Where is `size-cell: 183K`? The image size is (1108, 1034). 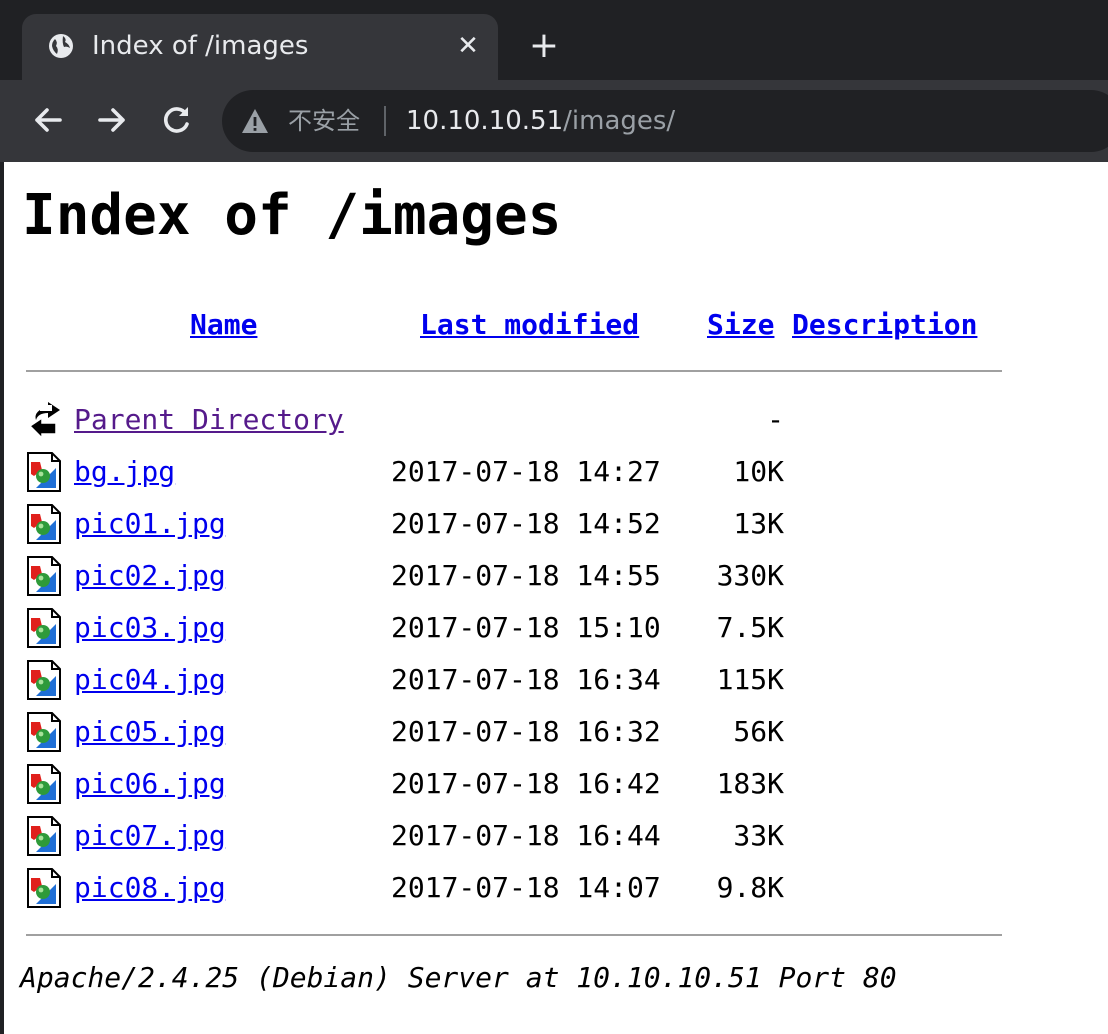
size-cell: 183K is located at coordinates (750, 783).